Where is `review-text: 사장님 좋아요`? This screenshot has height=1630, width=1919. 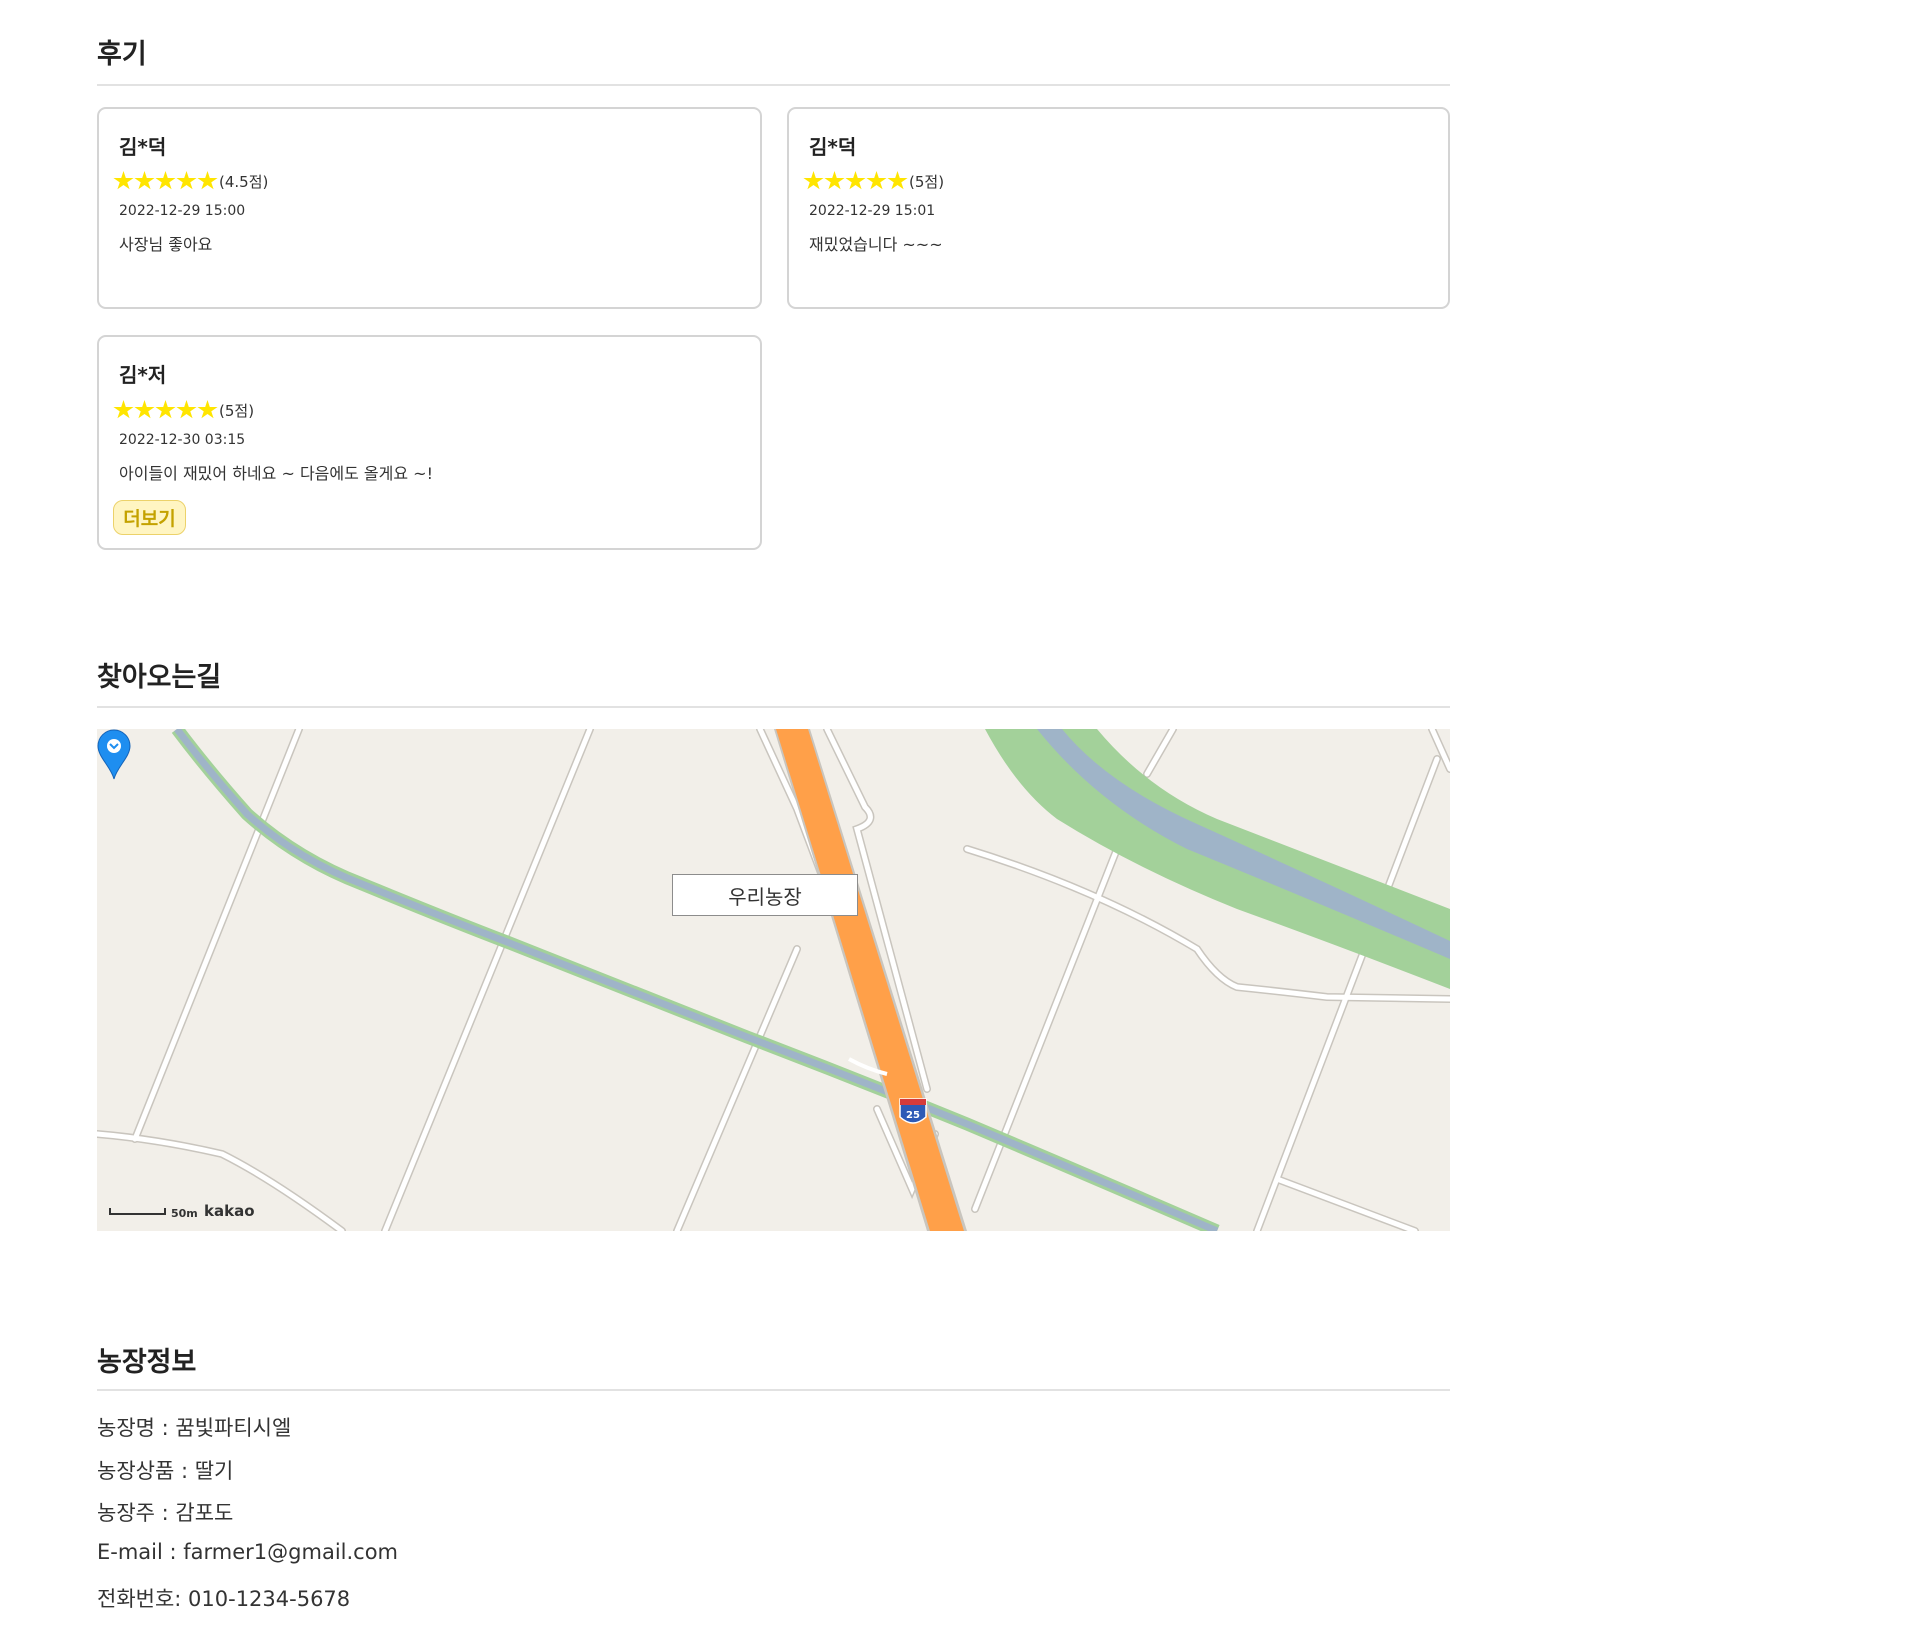 review-text: 사장님 좋아요 is located at coordinates (166, 244).